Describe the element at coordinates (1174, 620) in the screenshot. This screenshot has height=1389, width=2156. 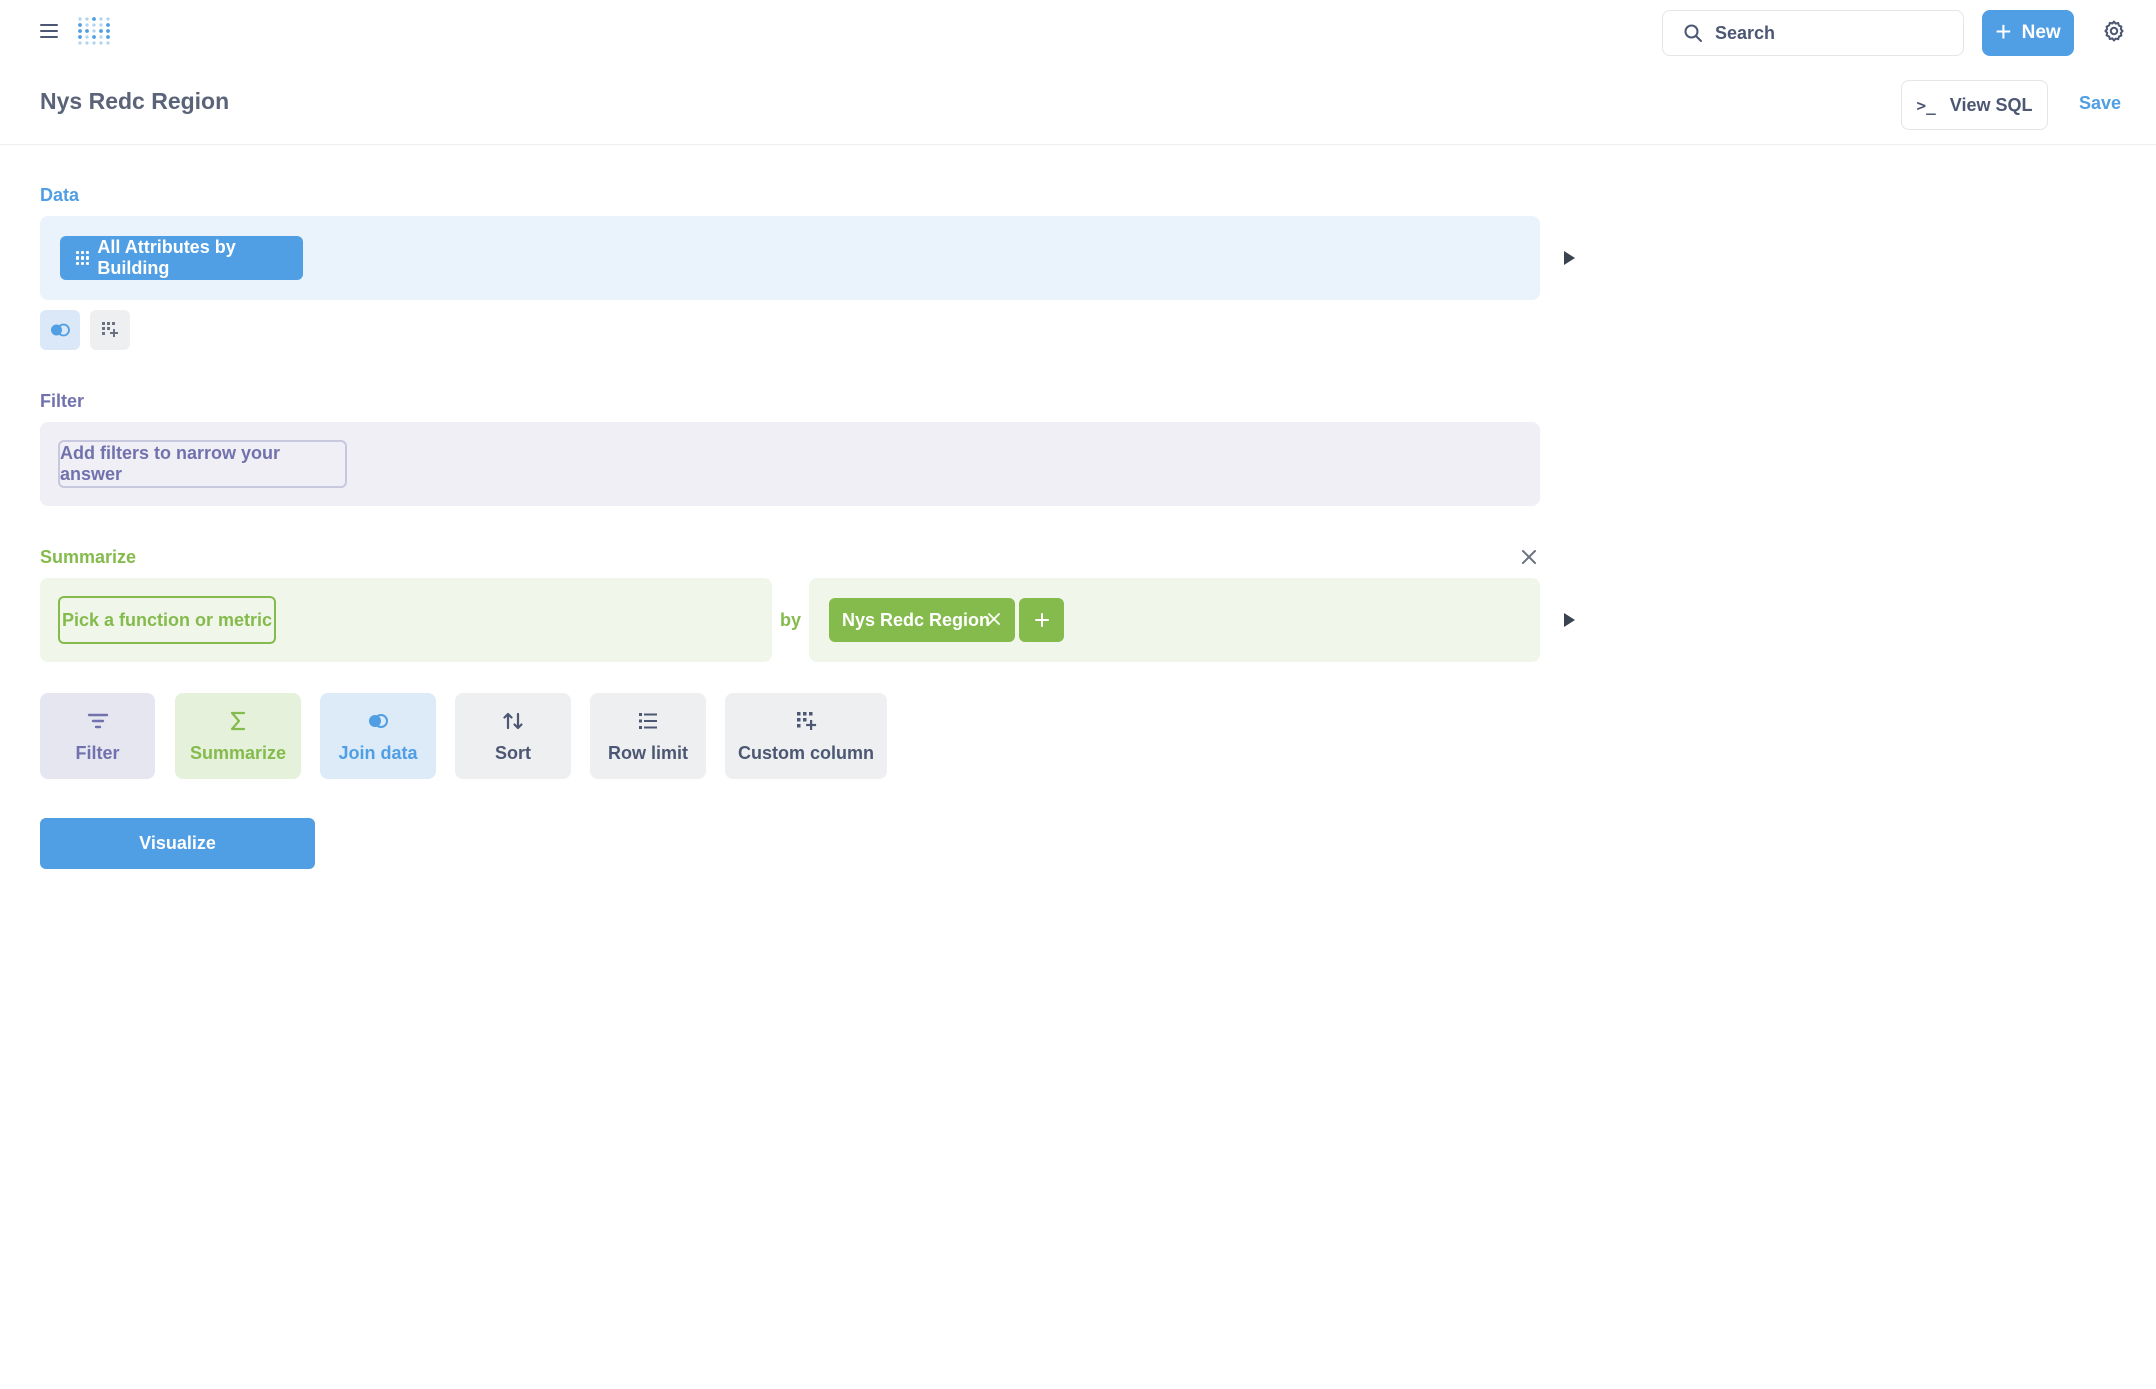
I see `summarize-groupby-step: Nys Redc Region` at that location.